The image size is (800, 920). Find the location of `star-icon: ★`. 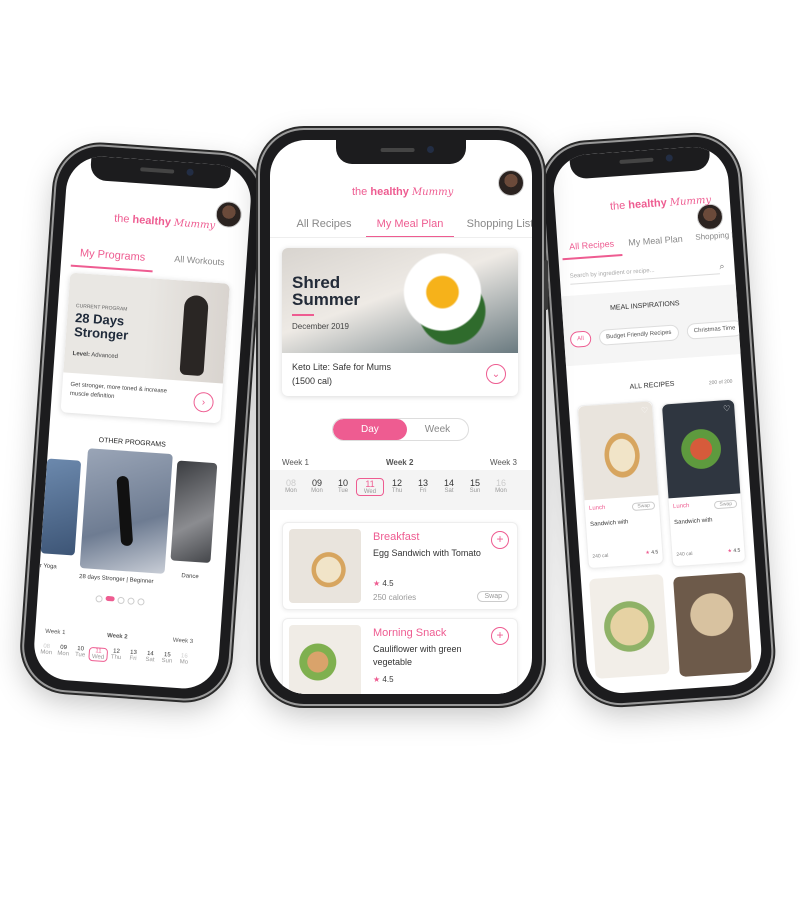

star-icon: ★ is located at coordinates (377, 583).